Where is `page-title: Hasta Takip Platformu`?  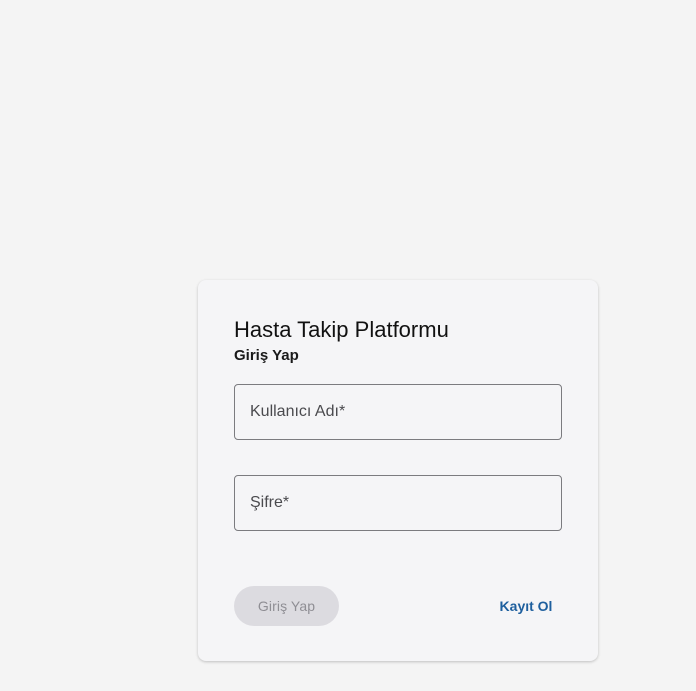
page-title: Hasta Takip Platformu is located at coordinates (341, 329).